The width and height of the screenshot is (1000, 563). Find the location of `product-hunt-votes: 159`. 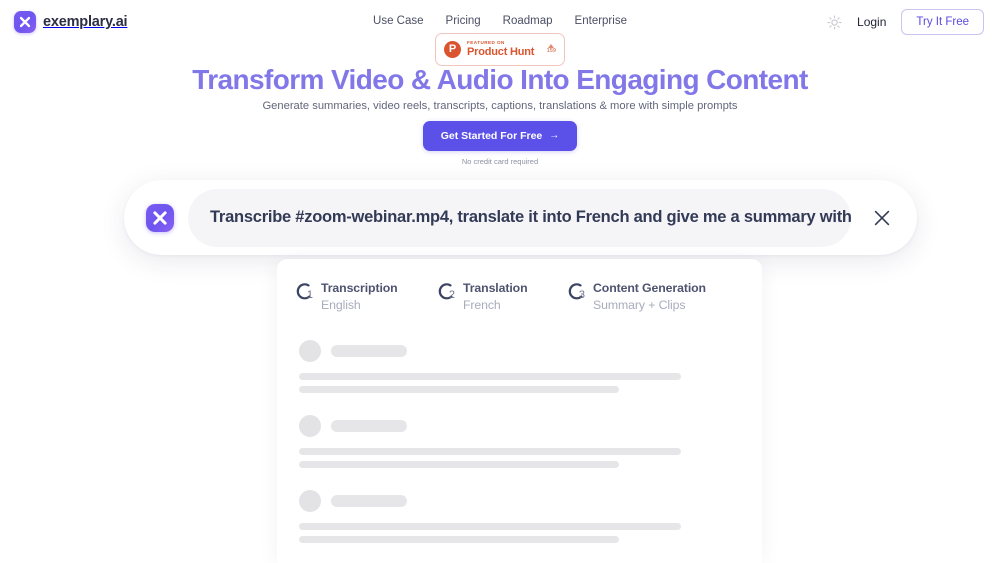

product-hunt-votes: 159 is located at coordinates (551, 49).